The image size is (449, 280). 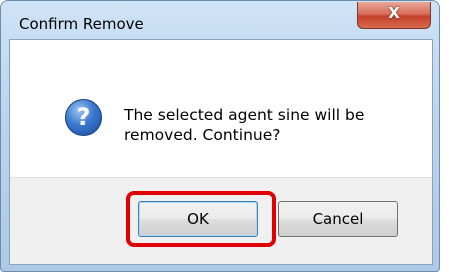 What do you see at coordinates (202, 135) in the screenshot?
I see `message-line-2: removed. Continue?` at bounding box center [202, 135].